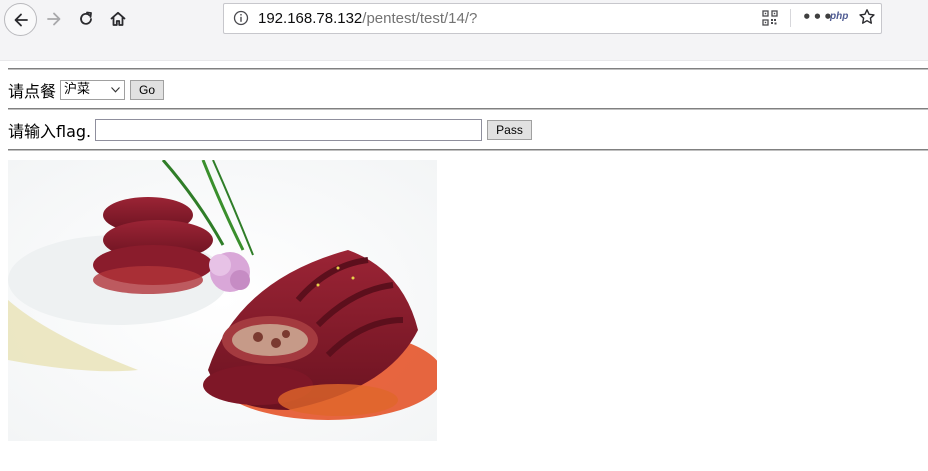 The image size is (928, 471). I want to click on order-form: 请点餐 沪菜 Go, so click(86, 90).